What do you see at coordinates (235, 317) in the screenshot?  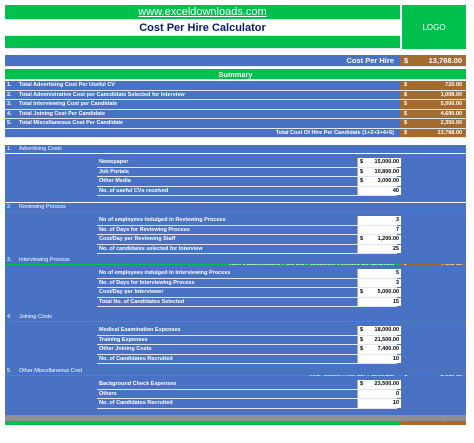 I see `section-header: 4. Joining Costs` at bounding box center [235, 317].